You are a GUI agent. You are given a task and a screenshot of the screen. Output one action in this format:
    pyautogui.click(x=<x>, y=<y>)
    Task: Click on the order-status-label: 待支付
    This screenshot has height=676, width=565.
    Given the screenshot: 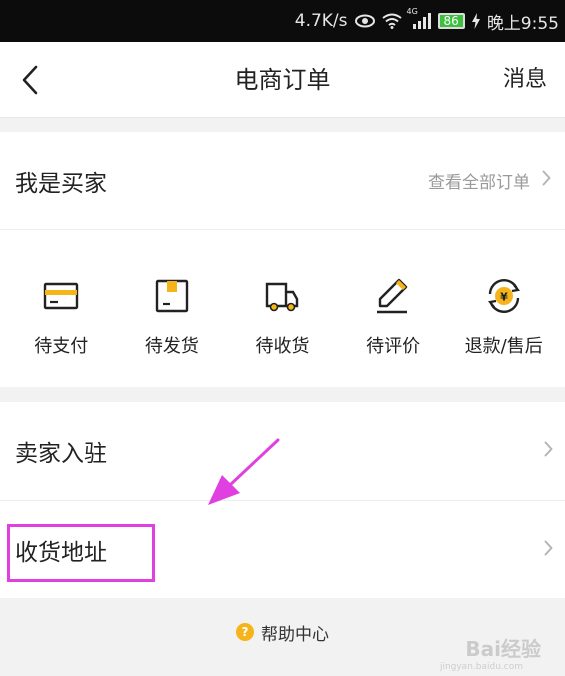 What is the action you would take?
    pyautogui.click(x=61, y=346)
    